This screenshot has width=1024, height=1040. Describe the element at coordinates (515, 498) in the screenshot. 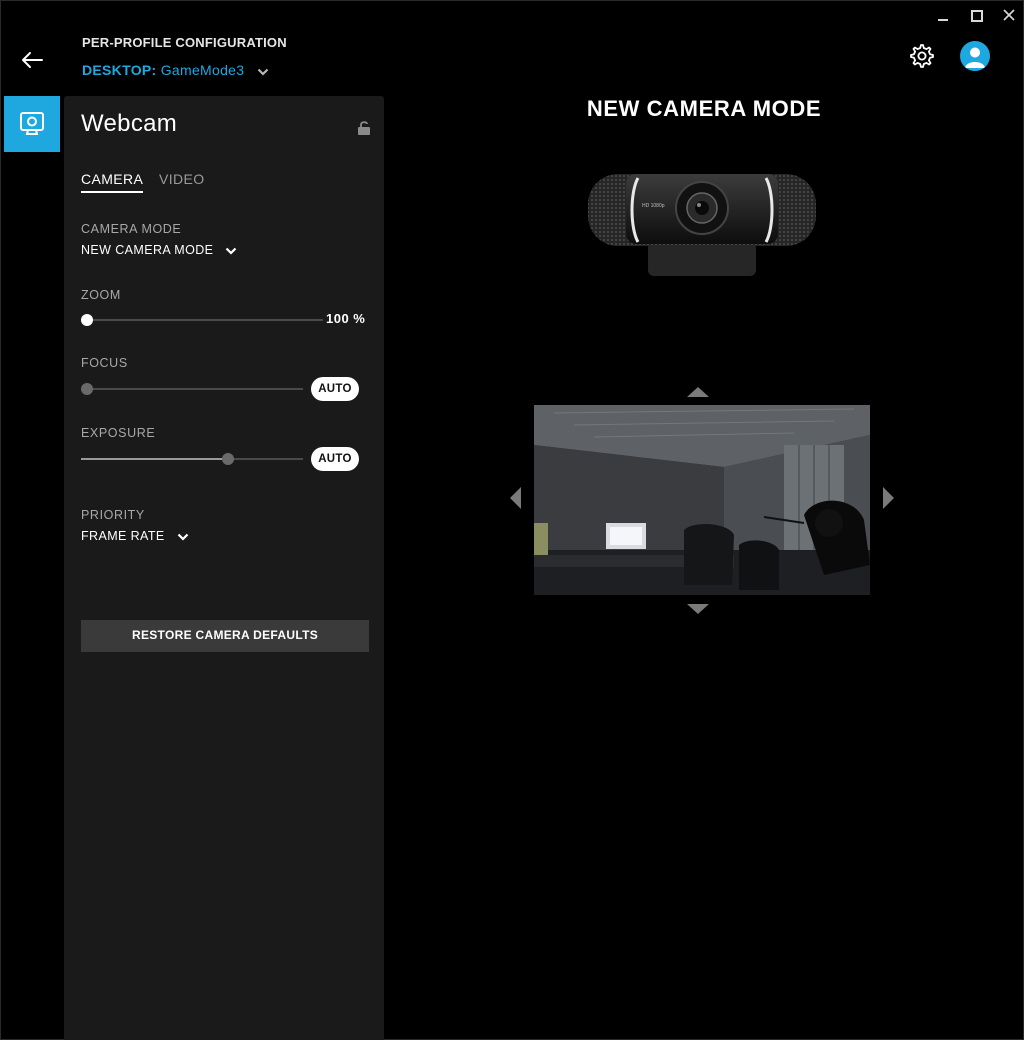

I see `pan-left-arrow-icon` at that location.